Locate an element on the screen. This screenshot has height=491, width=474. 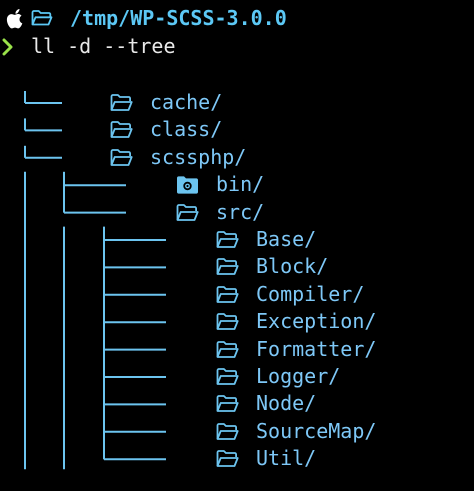
tree-entry-logger: Logger/ is located at coordinates (341, 376).